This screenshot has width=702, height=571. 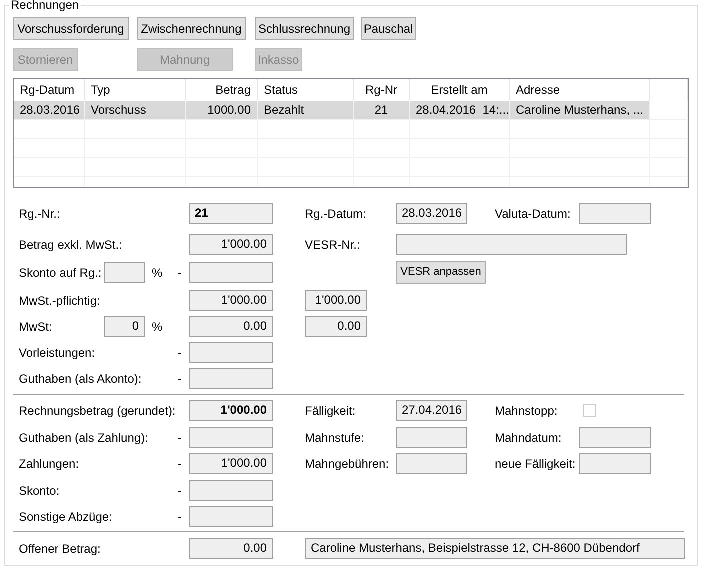 What do you see at coordinates (71, 28) in the screenshot?
I see `action-button: Vorschussforderung` at bounding box center [71, 28].